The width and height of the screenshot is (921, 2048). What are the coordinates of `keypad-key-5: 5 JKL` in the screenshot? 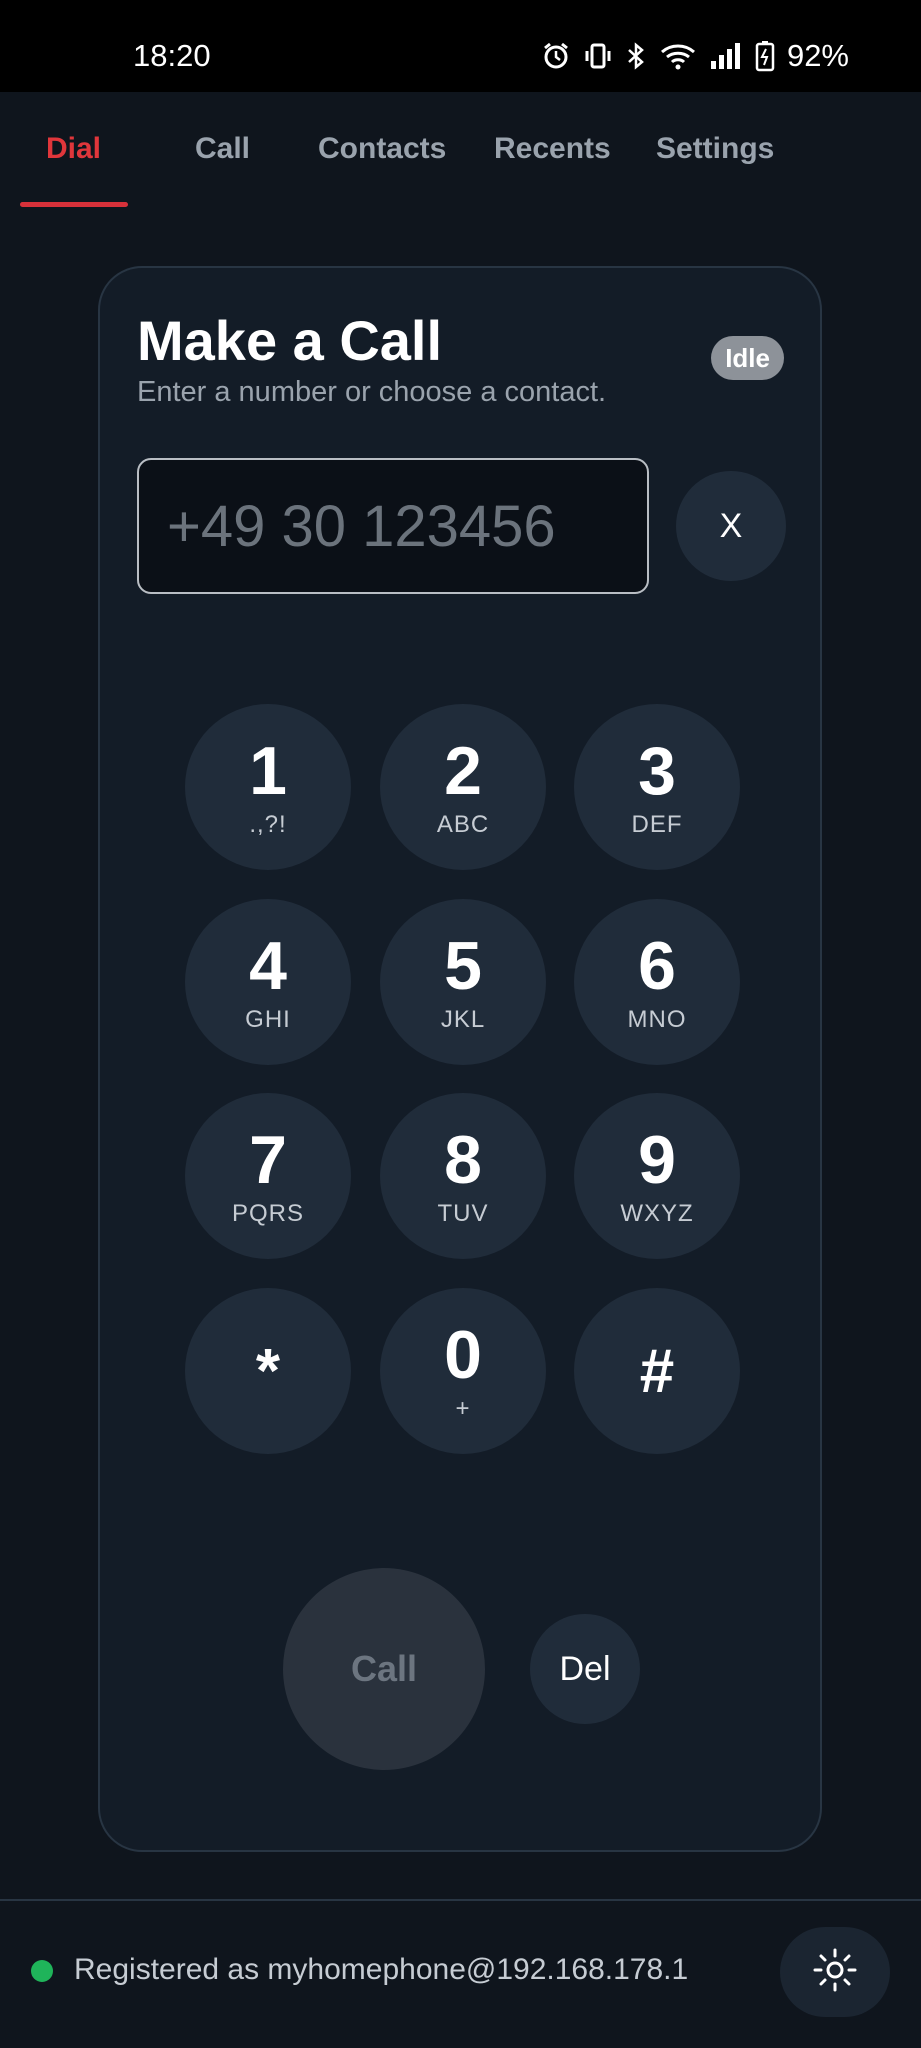 It's located at (463, 982).